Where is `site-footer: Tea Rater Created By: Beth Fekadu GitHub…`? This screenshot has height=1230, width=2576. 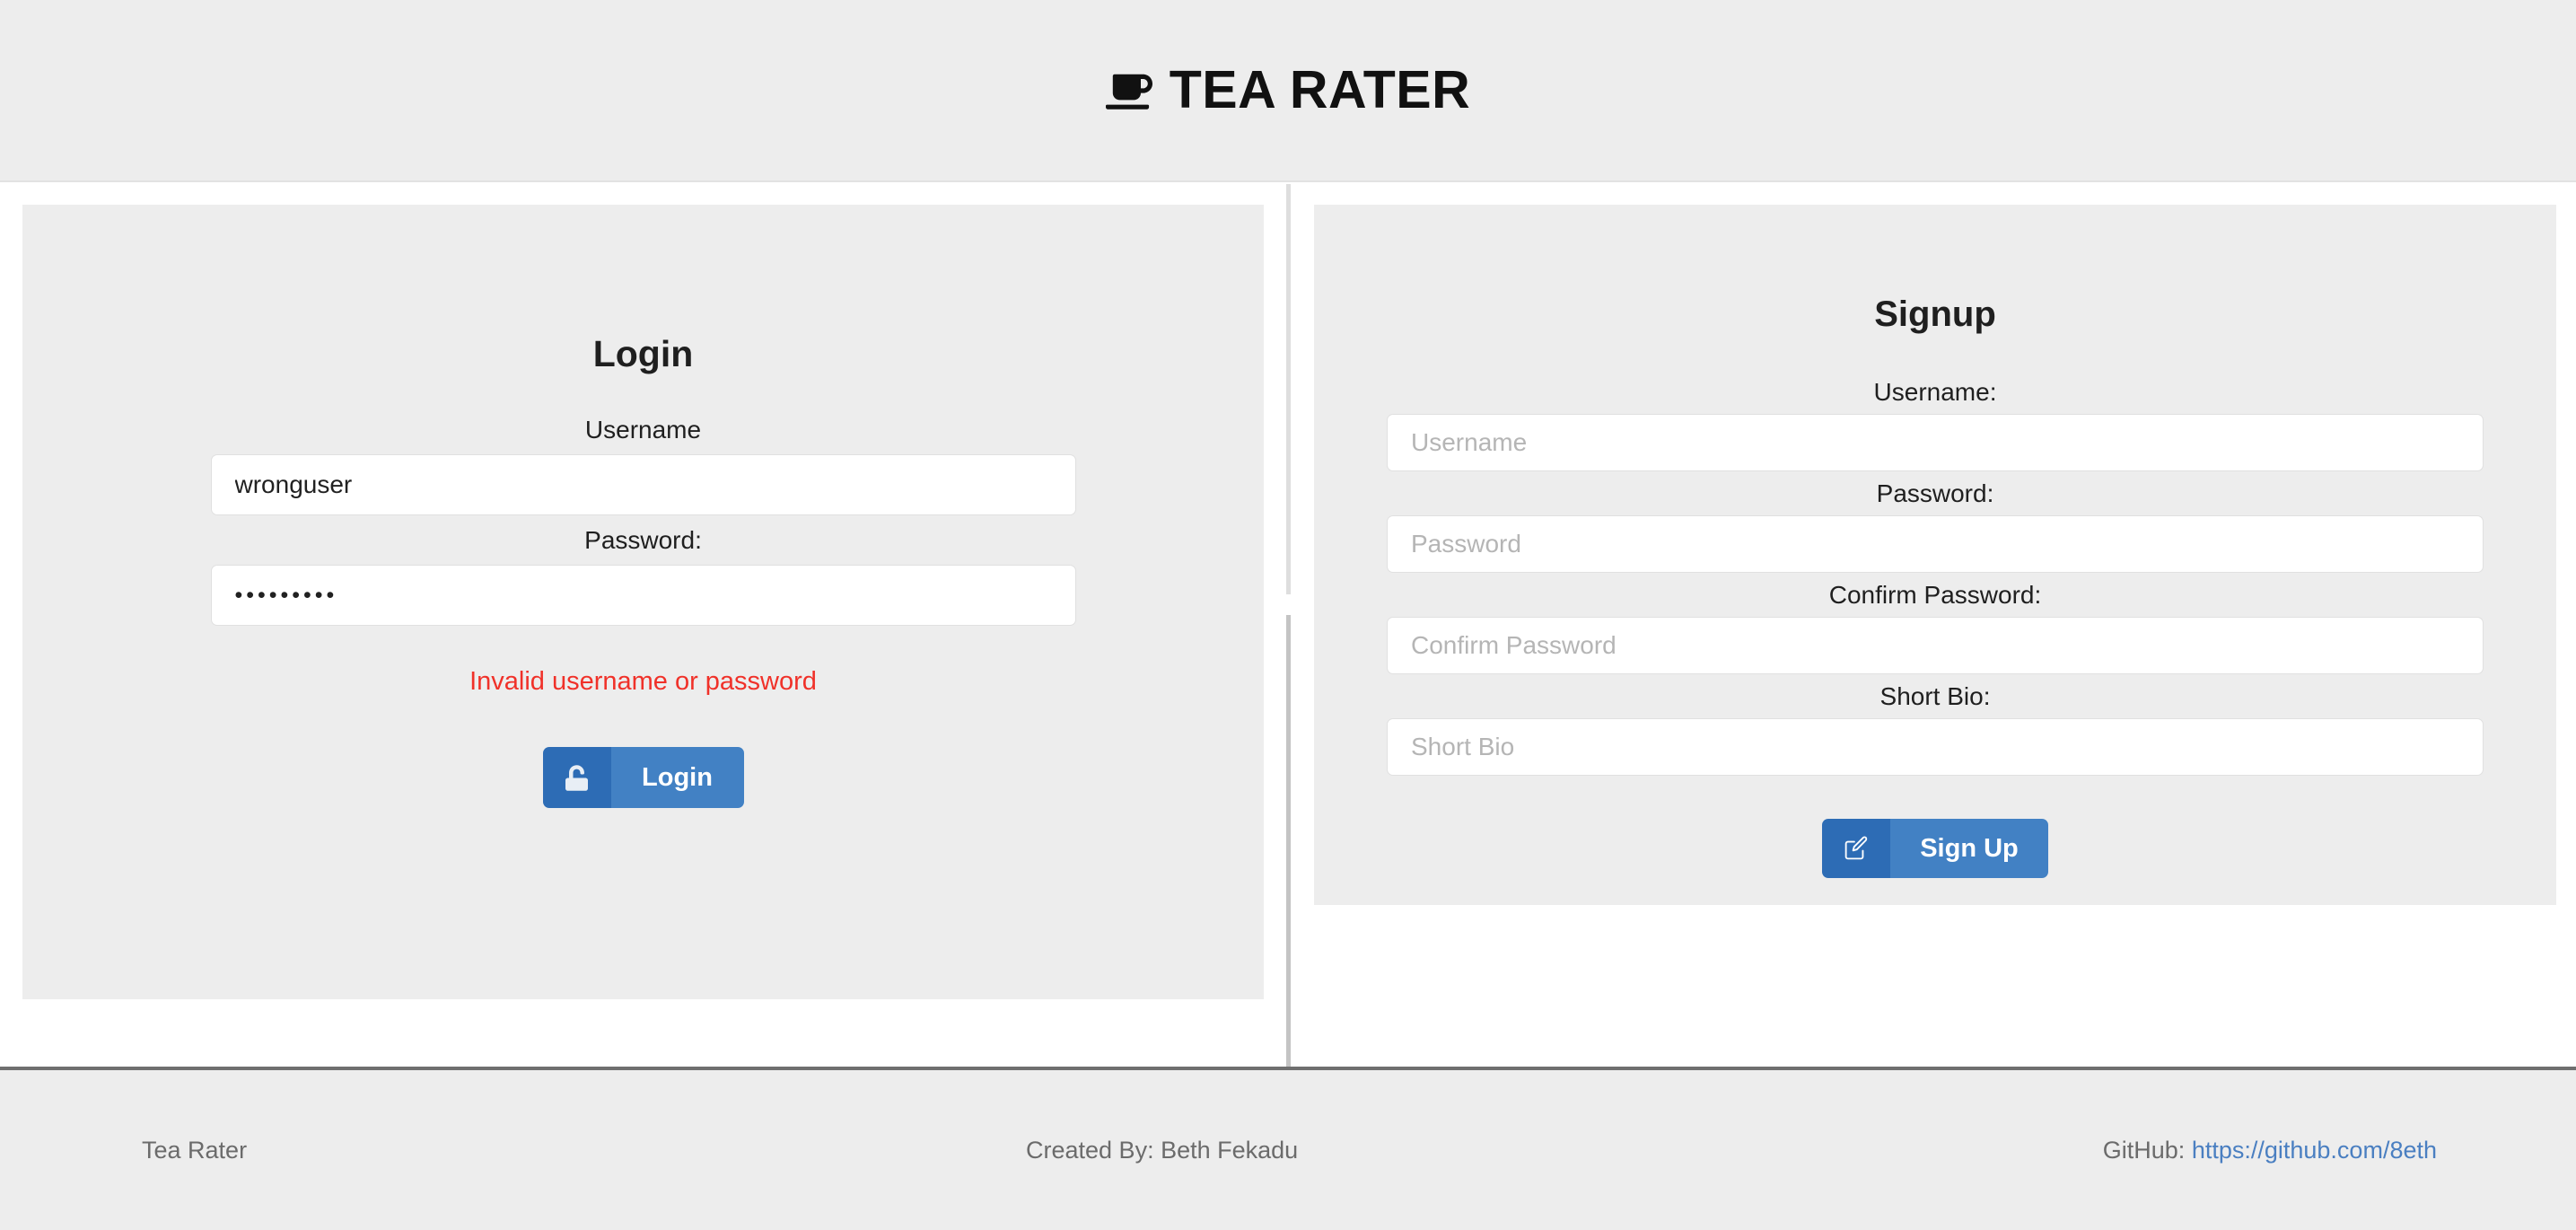 site-footer: Tea Rater Created By: Beth Fekadu GitHub… is located at coordinates (1288, 1148).